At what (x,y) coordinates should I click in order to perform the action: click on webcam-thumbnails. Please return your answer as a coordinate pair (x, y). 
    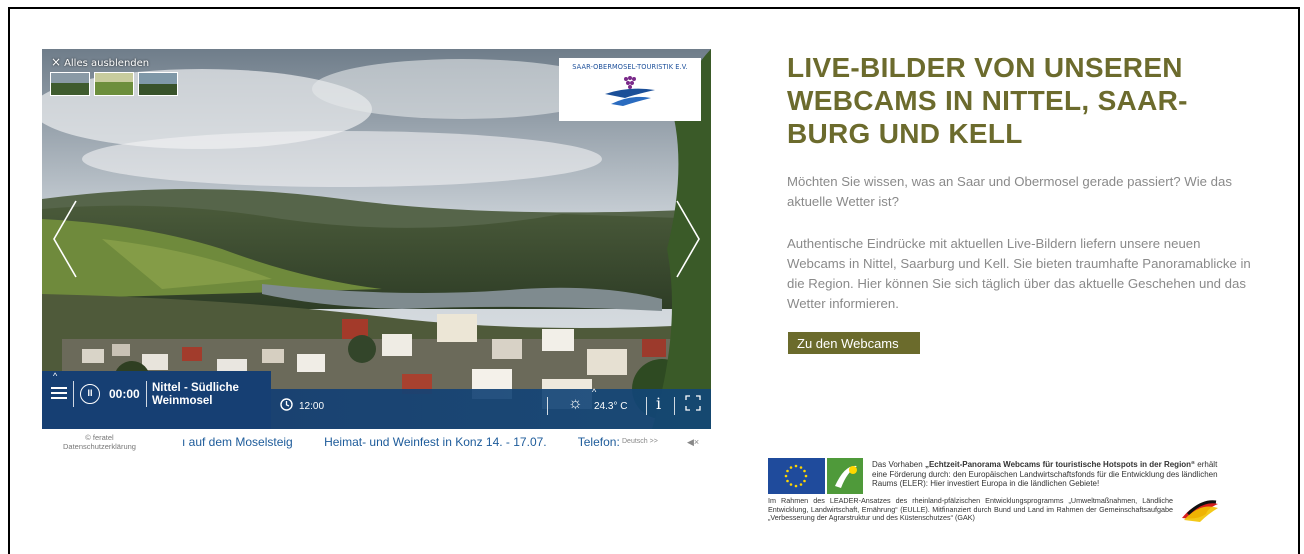
    Looking at the image, I should click on (114, 84).